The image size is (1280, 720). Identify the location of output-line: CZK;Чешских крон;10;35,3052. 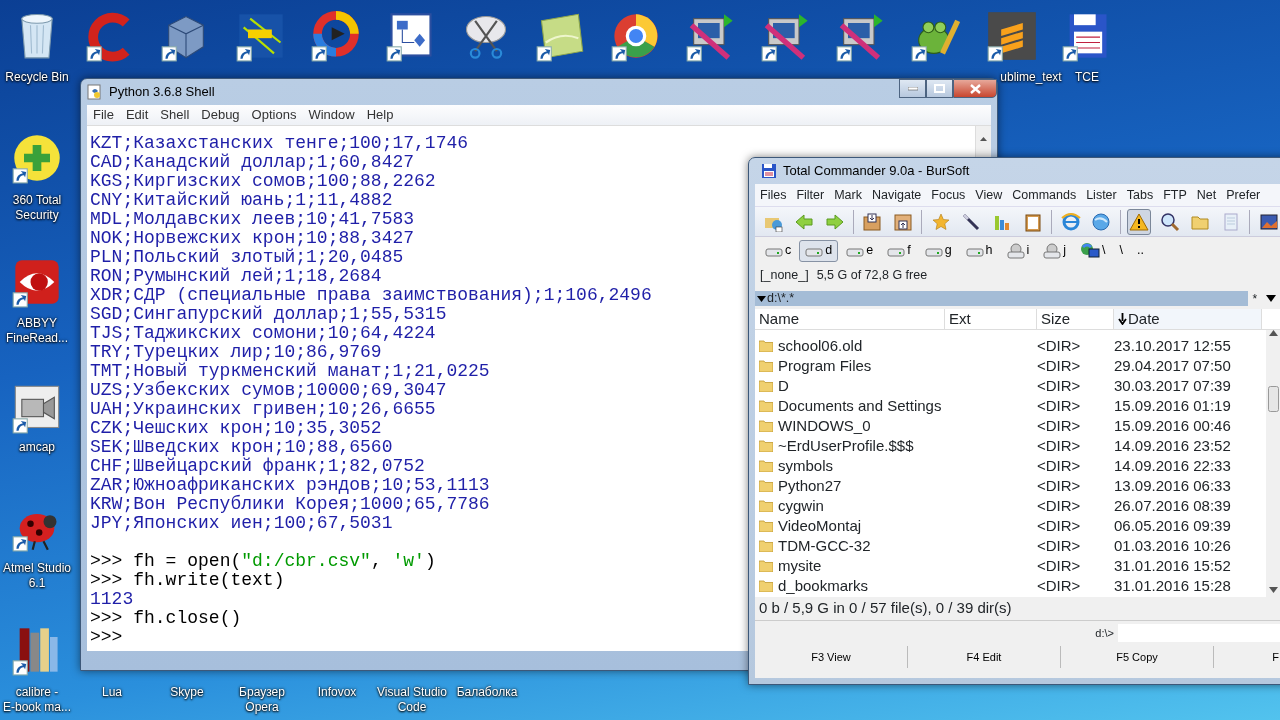
(236, 428).